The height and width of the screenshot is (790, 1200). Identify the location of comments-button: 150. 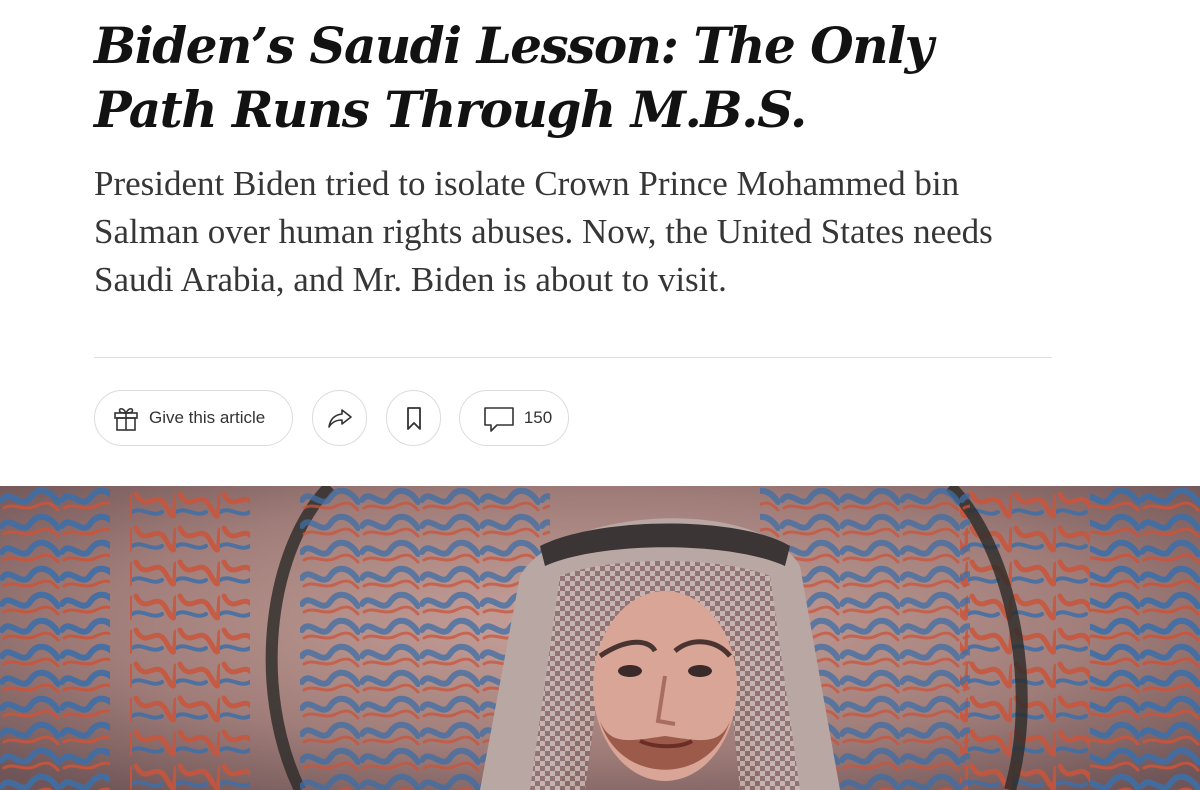
(514, 418).